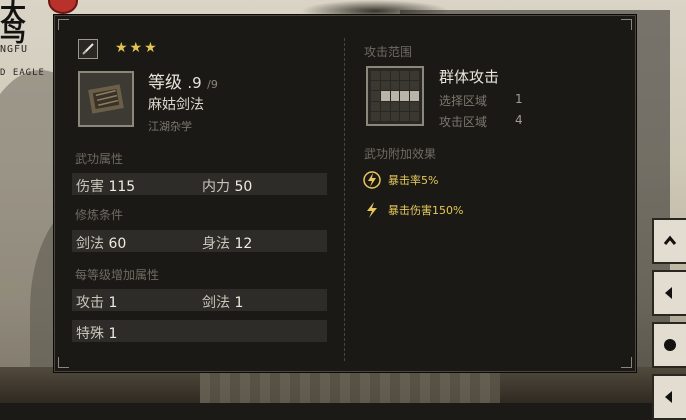 The height and width of the screenshot is (420, 686). I want to click on attack-area-row: 攻击区域 4, so click(481, 121).